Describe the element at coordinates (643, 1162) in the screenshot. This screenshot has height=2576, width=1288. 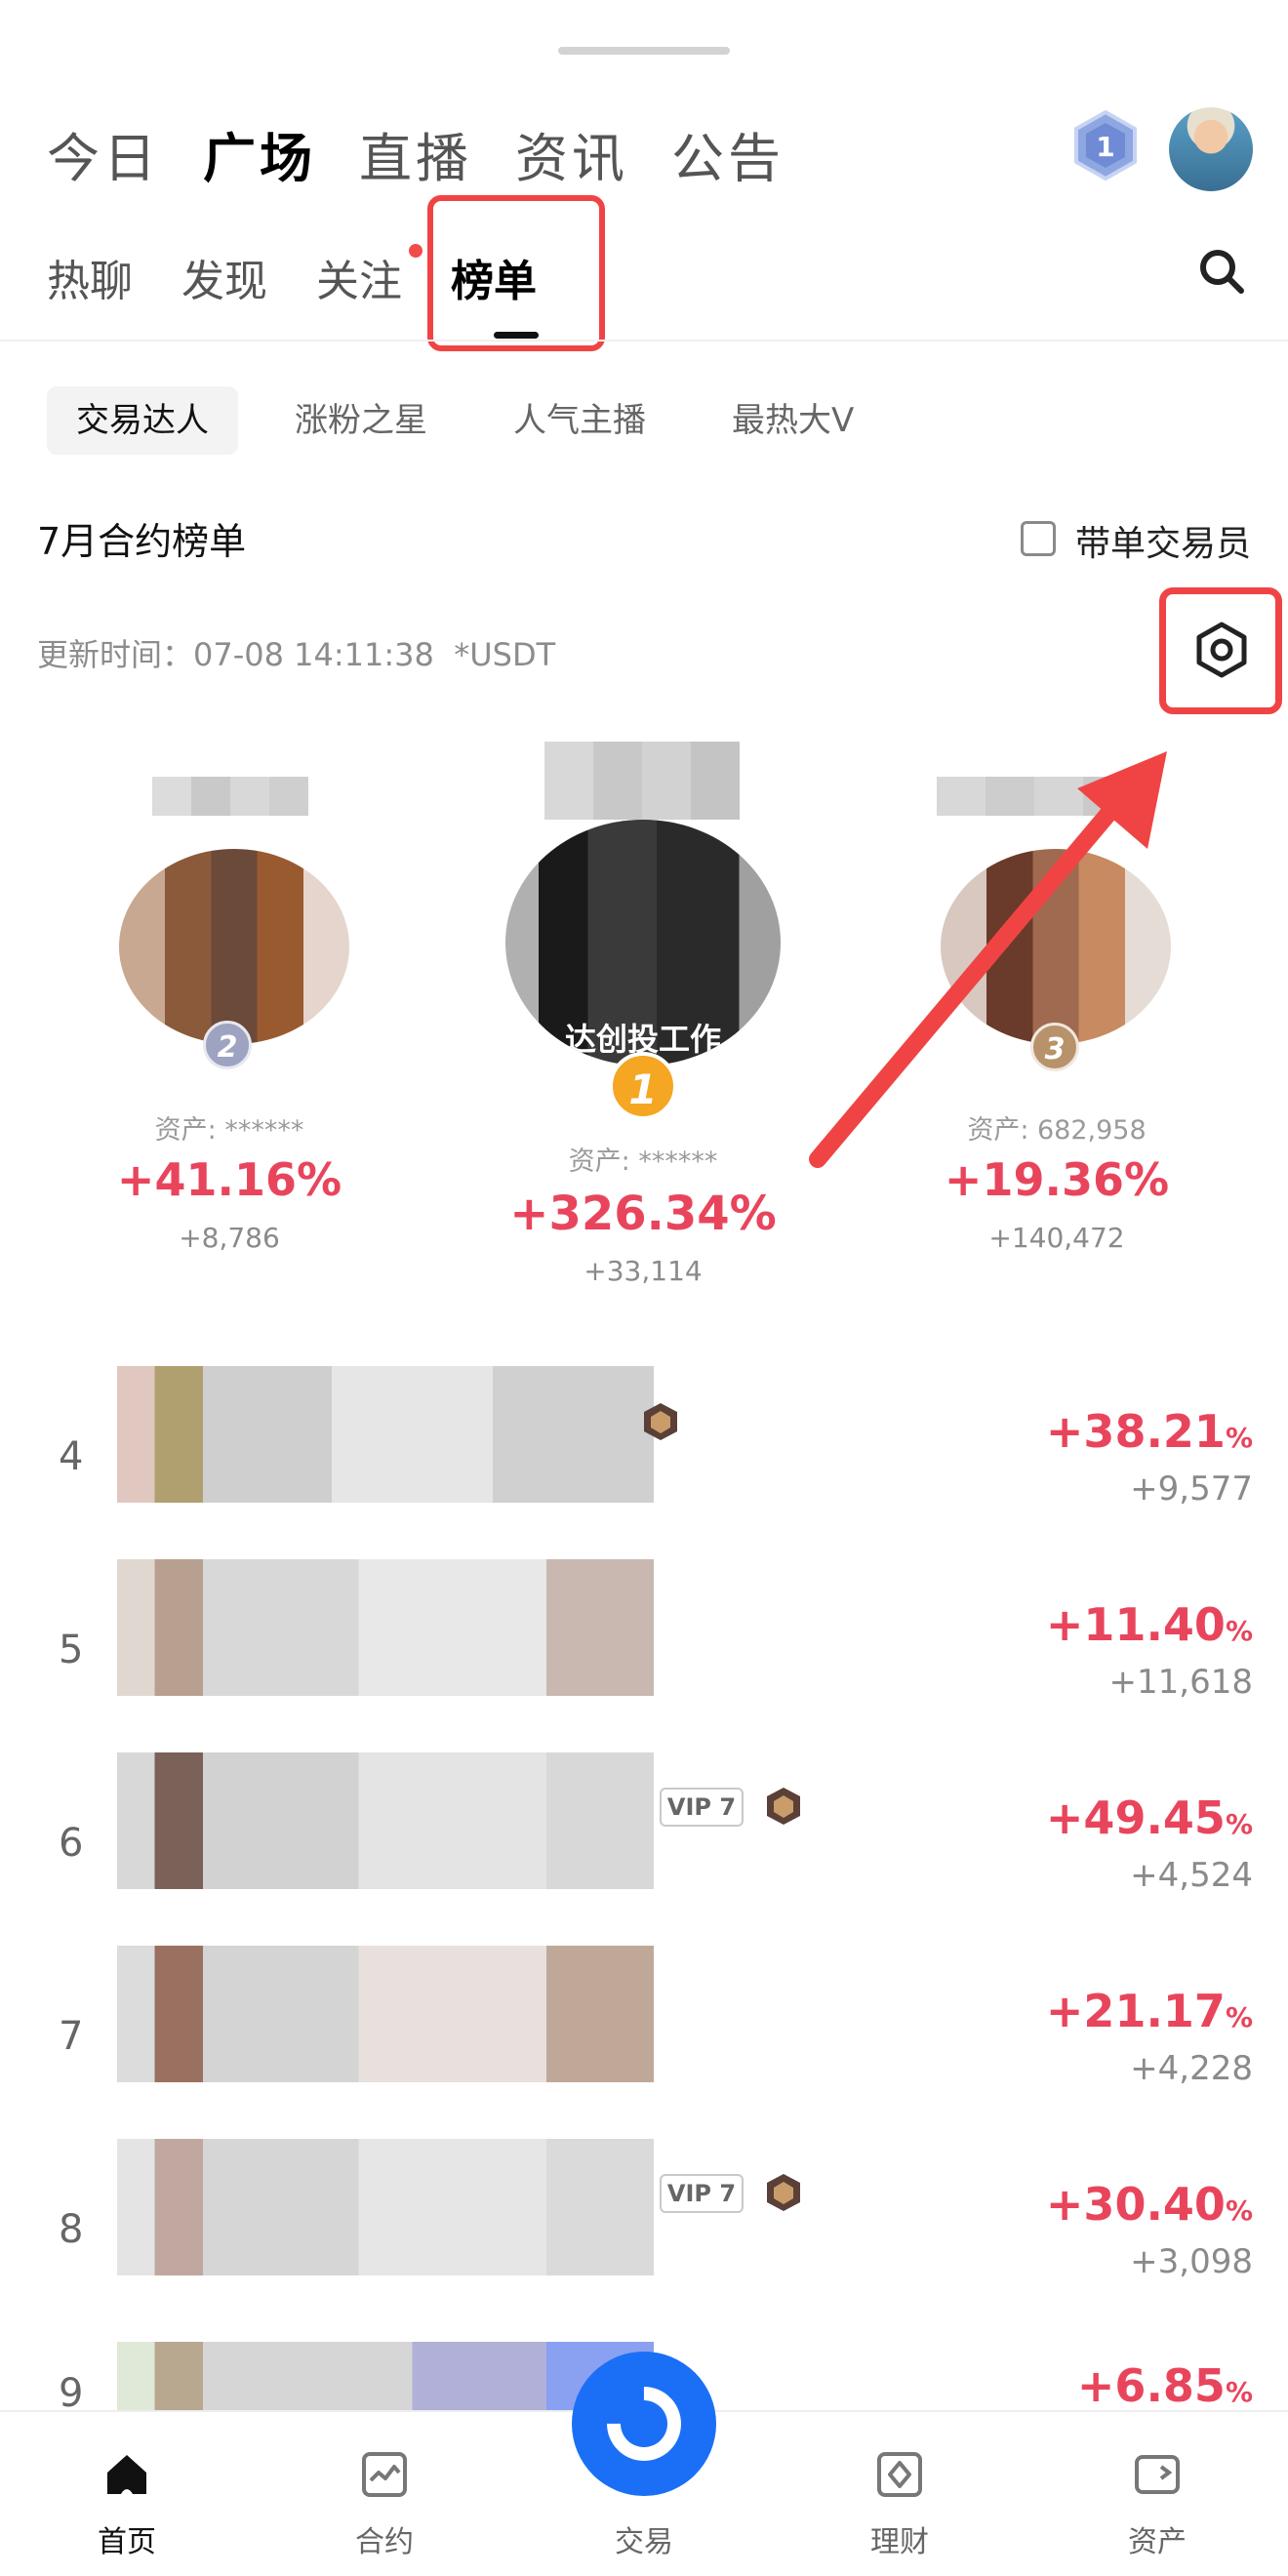
I see `rank1-assets: 资产: ******` at that location.